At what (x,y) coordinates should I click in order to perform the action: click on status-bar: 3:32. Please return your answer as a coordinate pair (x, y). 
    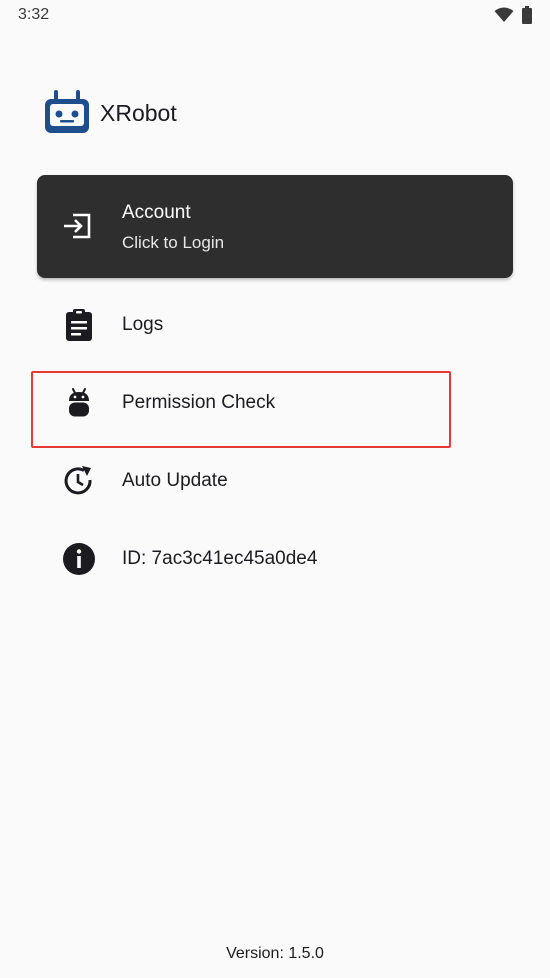
    Looking at the image, I should click on (275, 15).